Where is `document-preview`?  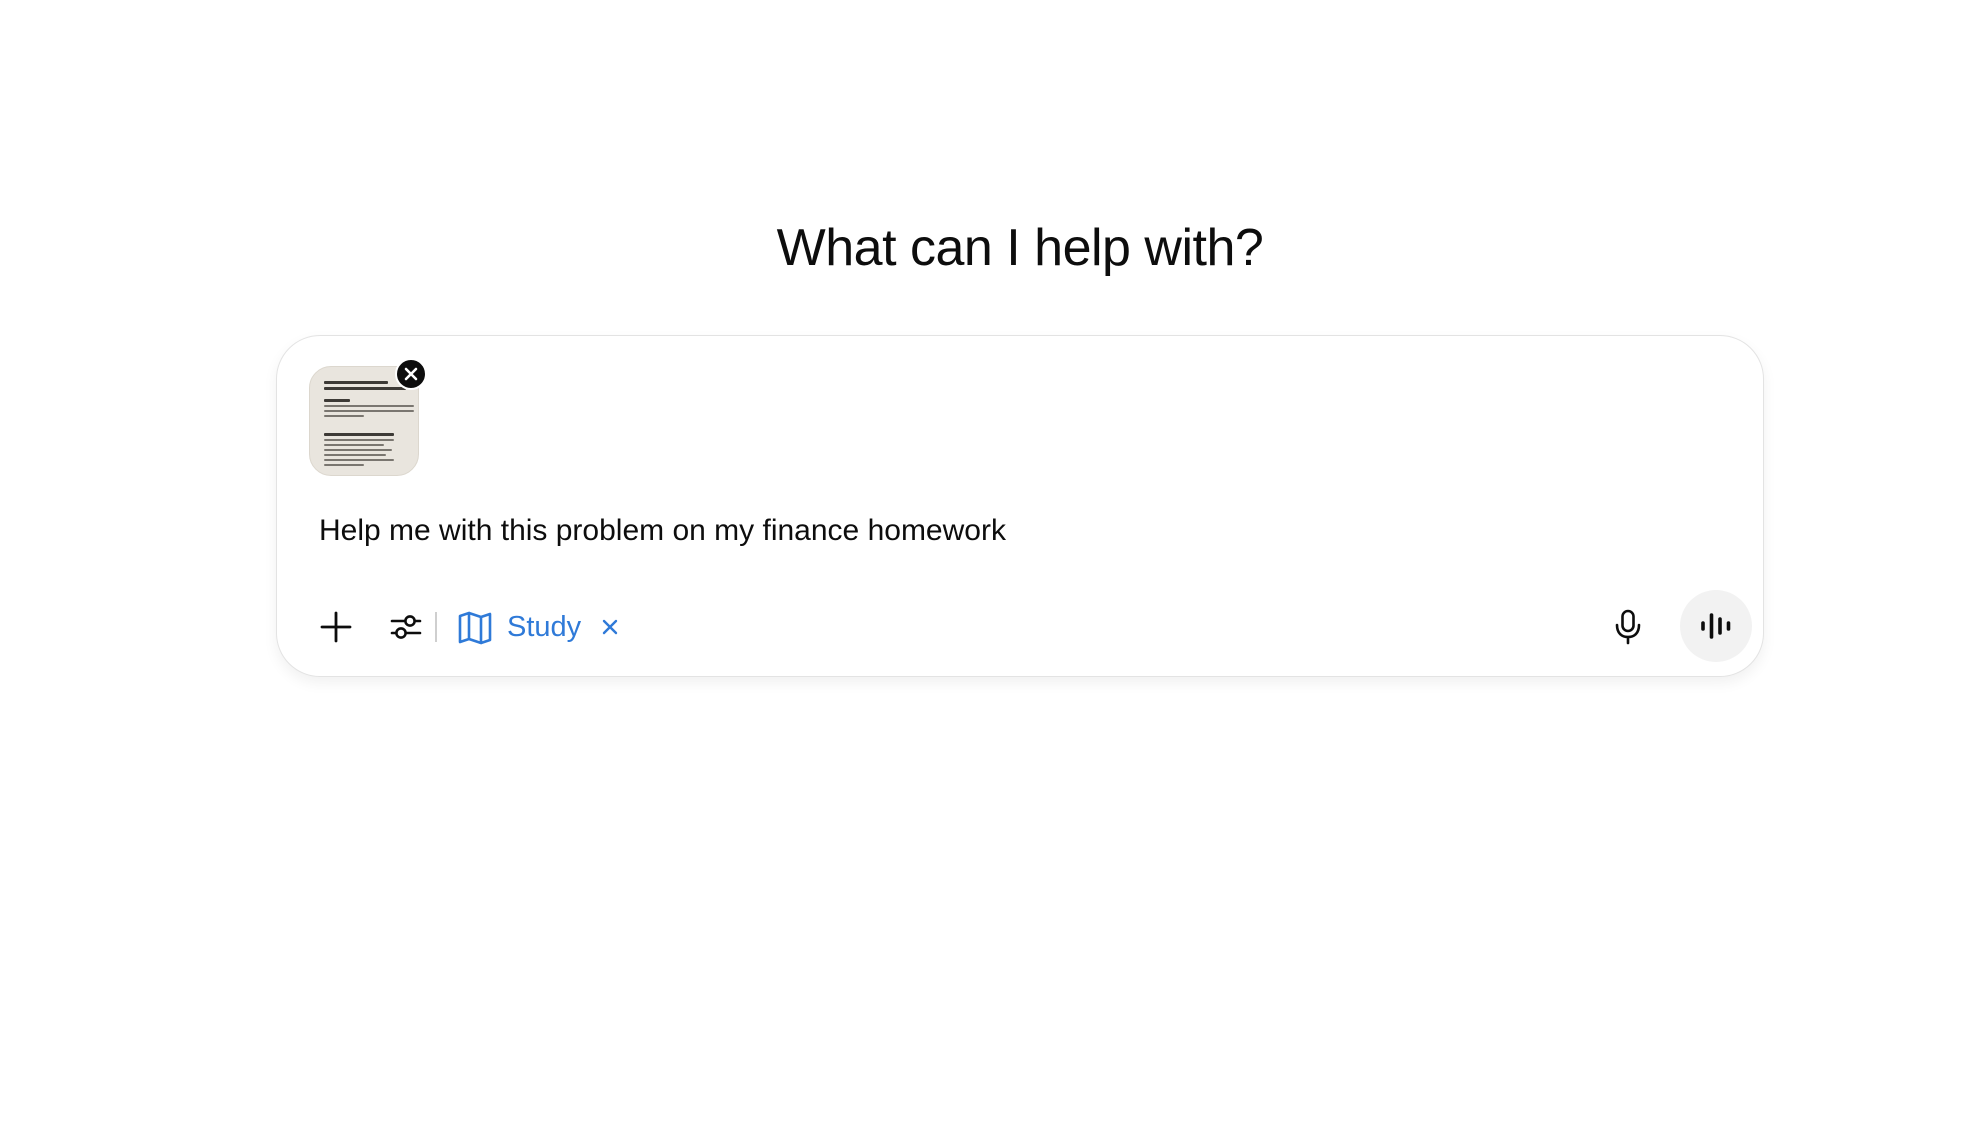
document-preview is located at coordinates (371, 427).